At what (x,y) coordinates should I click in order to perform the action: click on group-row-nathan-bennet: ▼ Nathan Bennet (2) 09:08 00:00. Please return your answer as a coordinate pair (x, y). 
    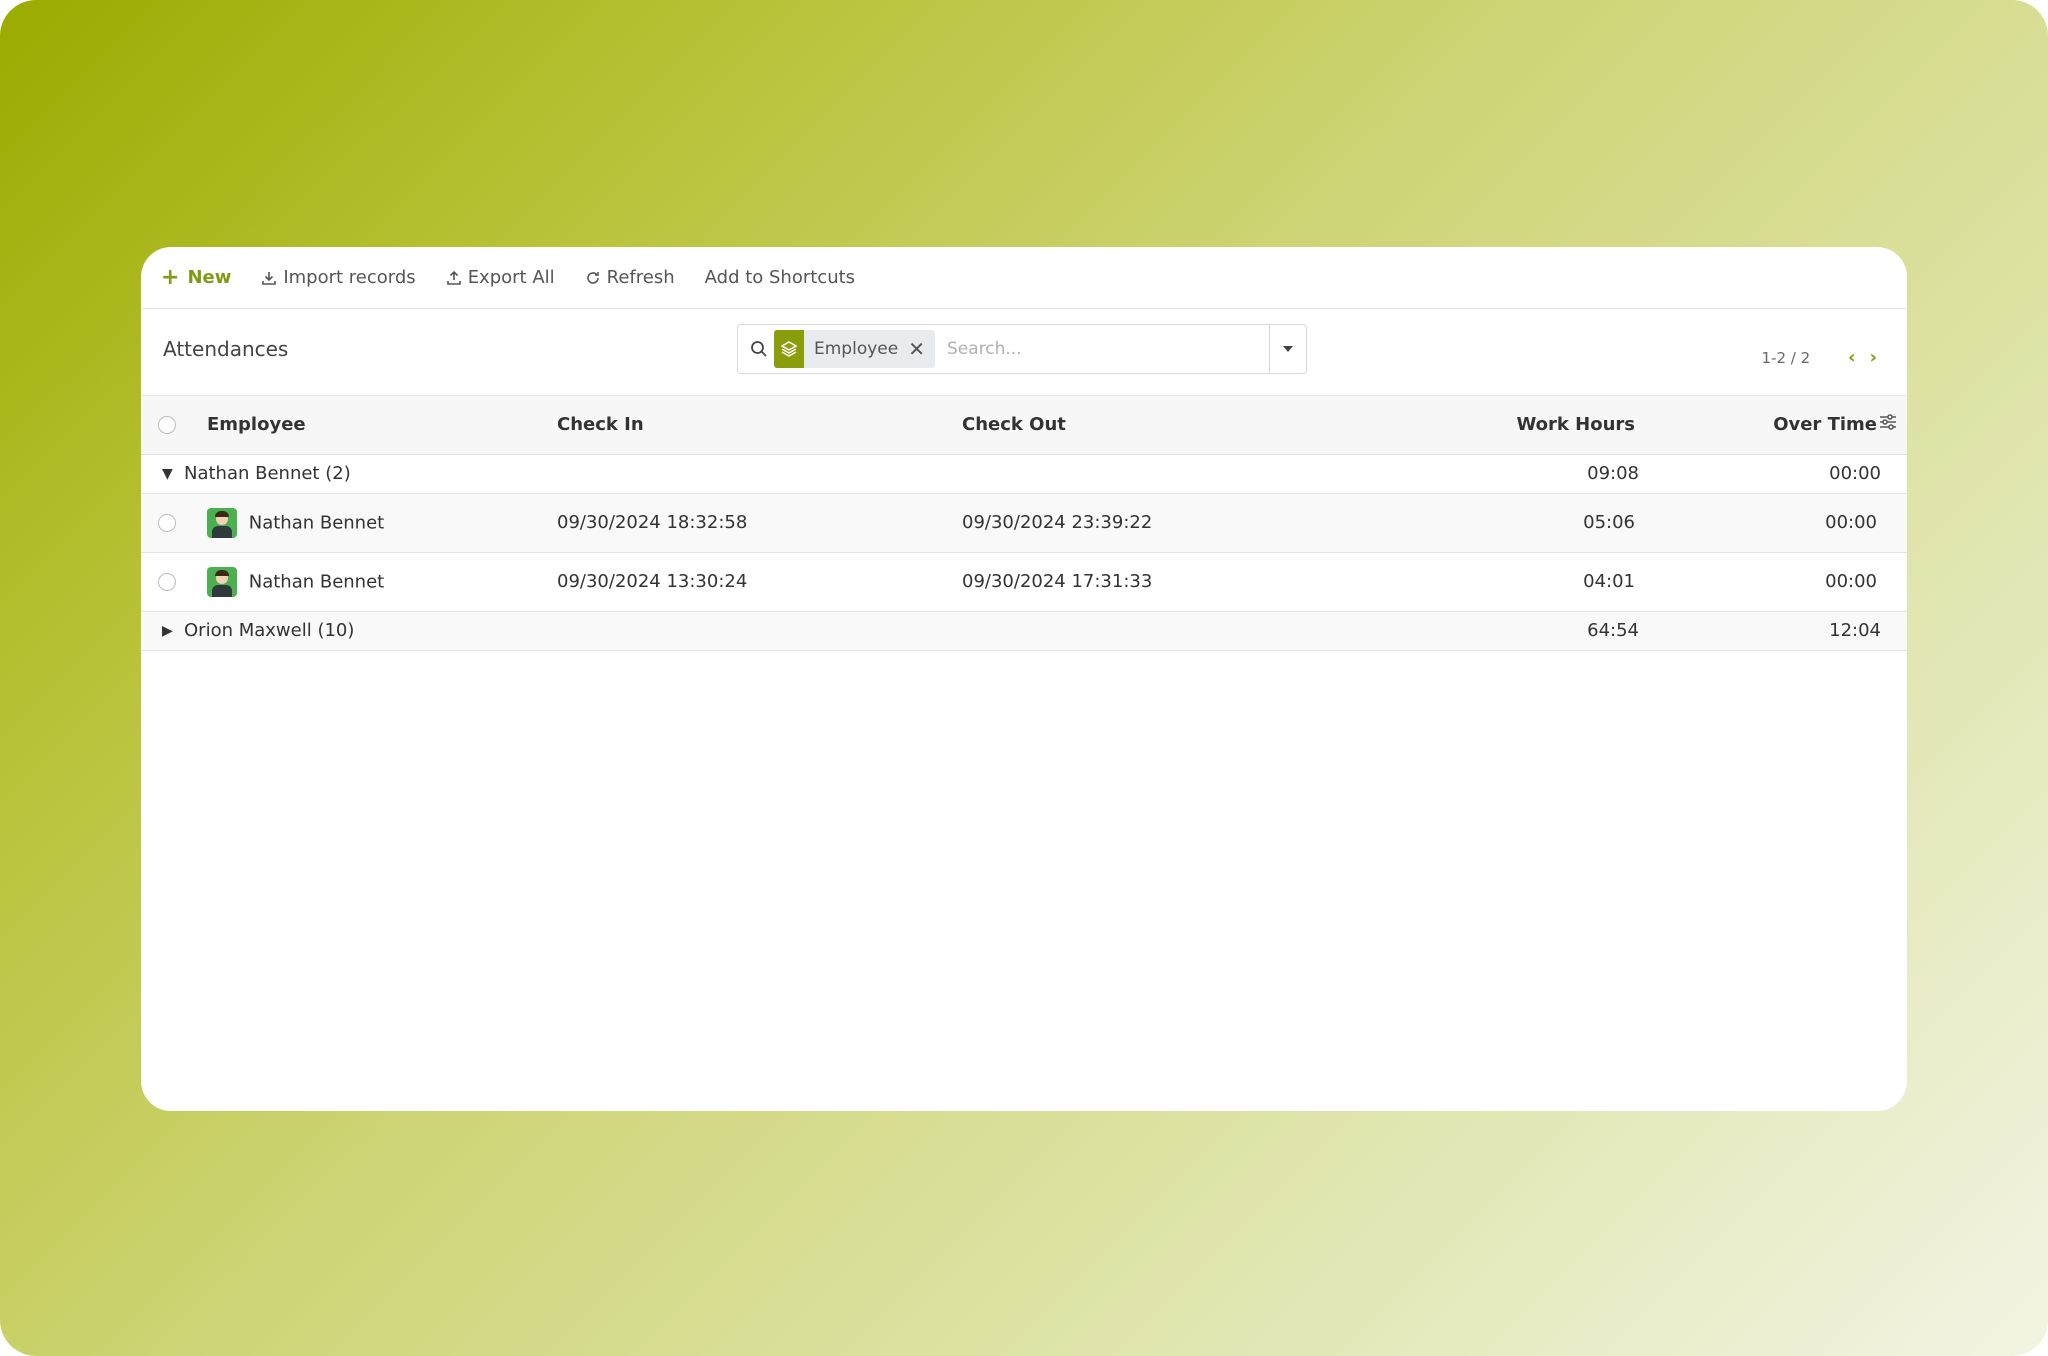
    Looking at the image, I should click on (1024, 473).